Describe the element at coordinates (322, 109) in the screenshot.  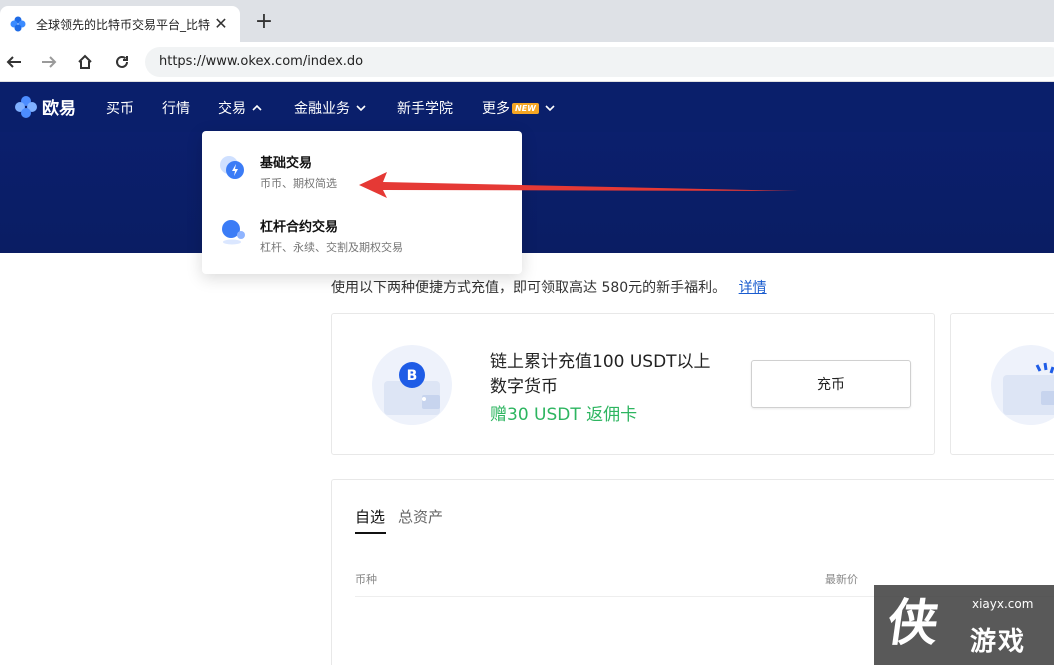
I see `nav-label: 金融业务` at that location.